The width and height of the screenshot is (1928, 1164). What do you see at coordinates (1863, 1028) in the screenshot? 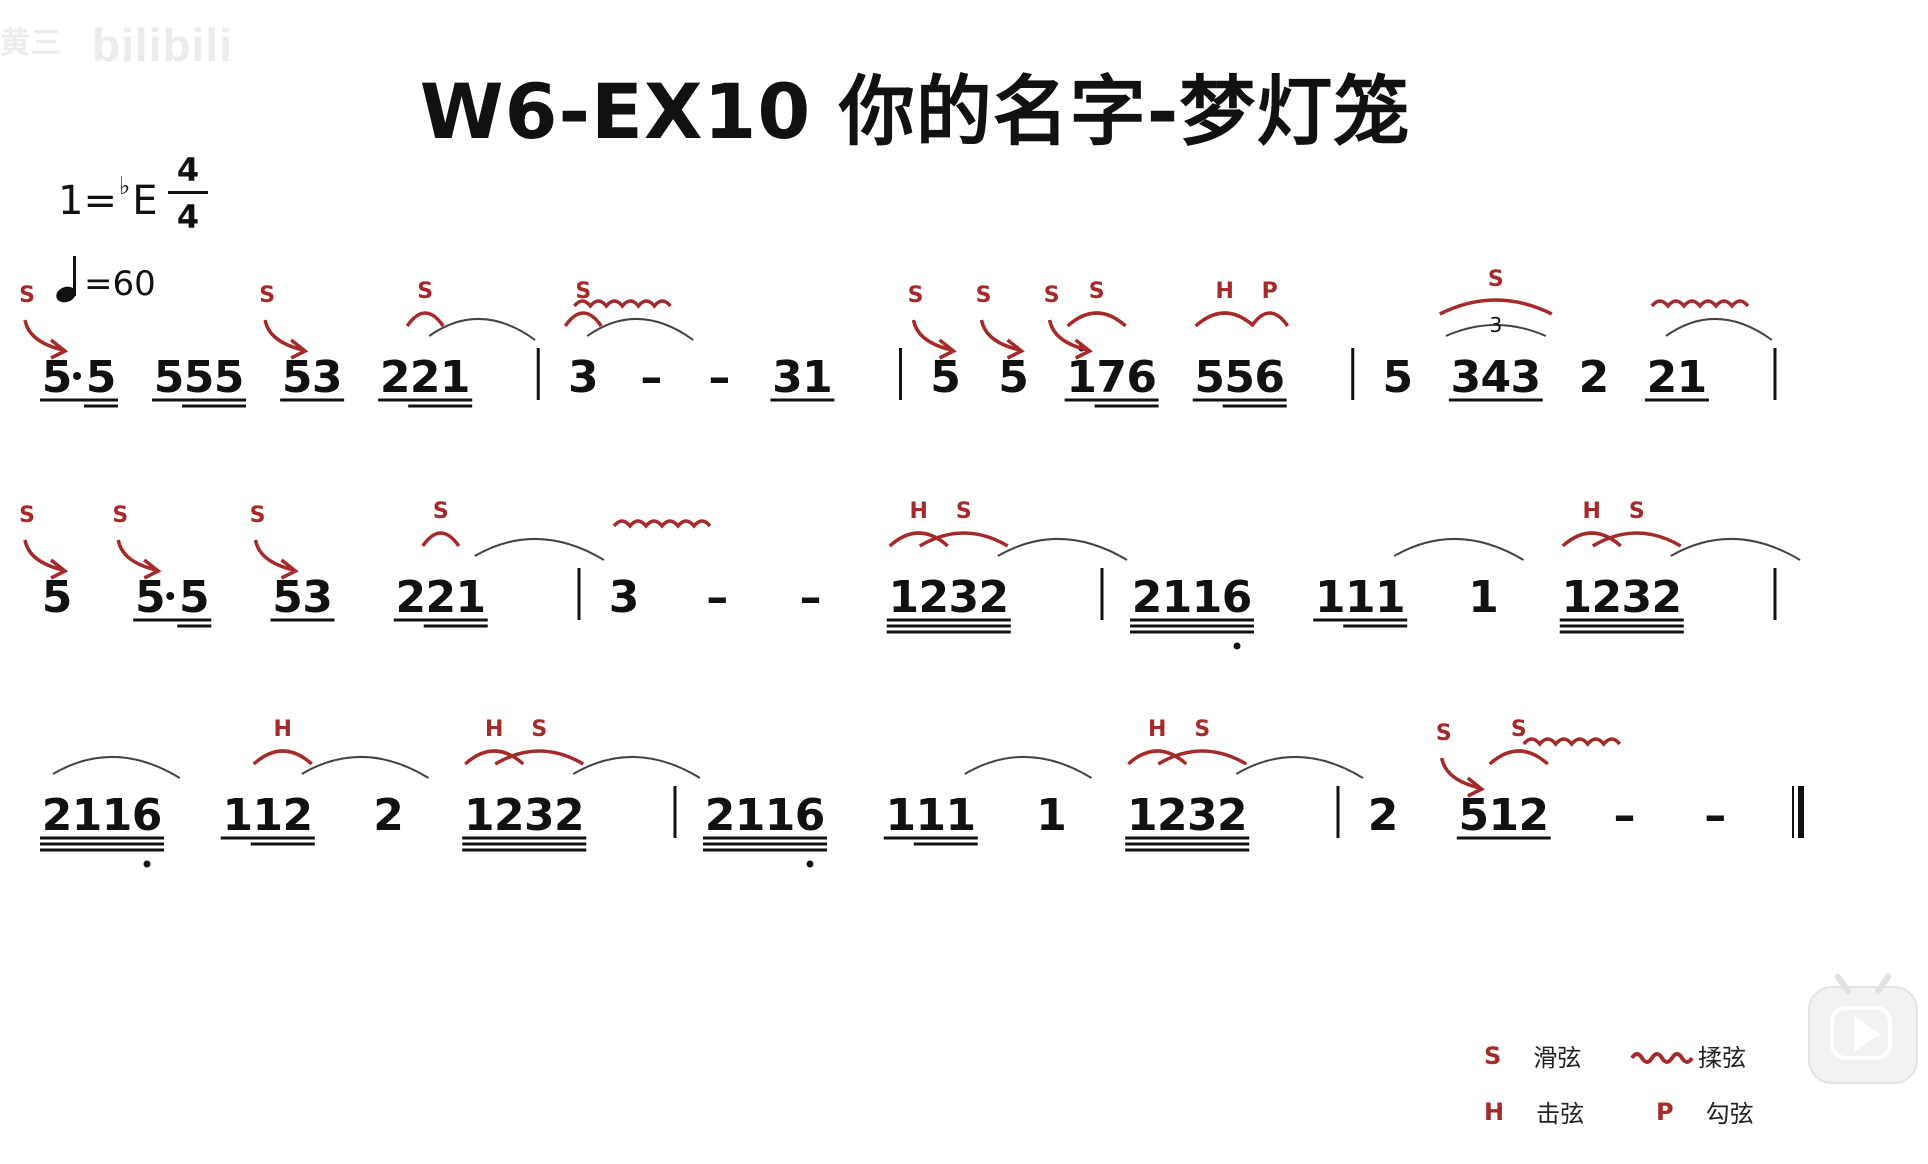
I see `play-button` at bounding box center [1863, 1028].